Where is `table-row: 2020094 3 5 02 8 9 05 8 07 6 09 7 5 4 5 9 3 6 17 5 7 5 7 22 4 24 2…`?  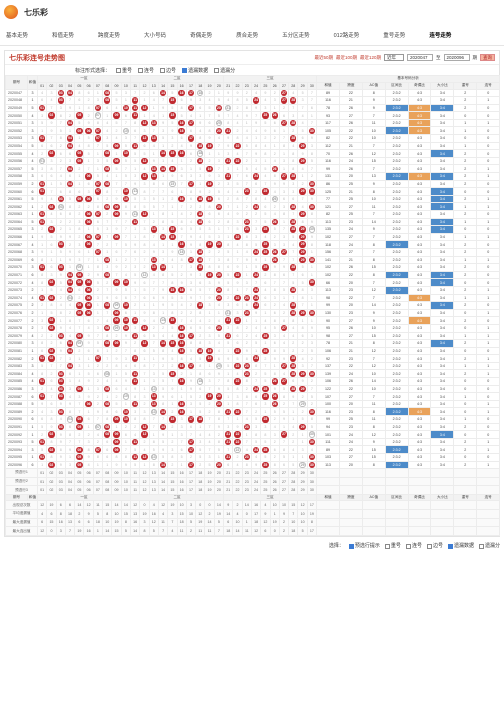 table-row: 2020094 3 5 02 8 9 05 8 07 6 09 7 5 4 5 9 3 6 17 5 7 5 7 22 4 24 2… is located at coordinates (253, 449).